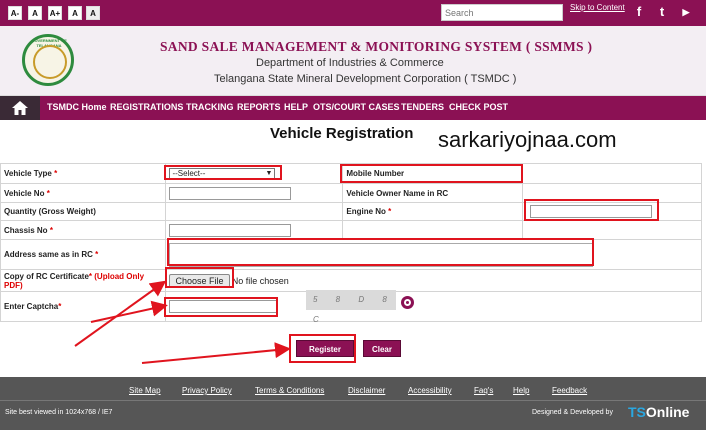  What do you see at coordinates (145, 390) in the screenshot?
I see `footer-link-site-map: Site Map` at bounding box center [145, 390].